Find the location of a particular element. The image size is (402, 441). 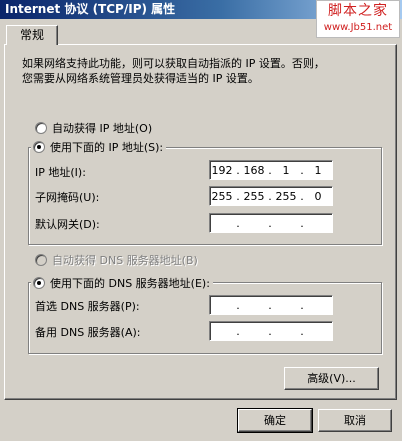

subnet-mask-octet-3: 255 is located at coordinates (286, 196).